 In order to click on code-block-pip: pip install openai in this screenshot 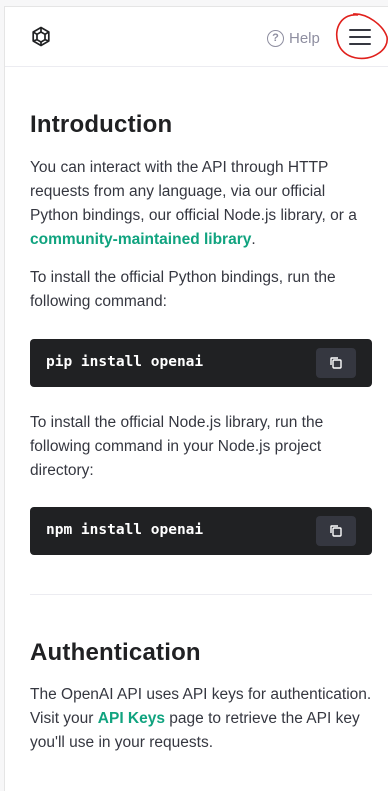, I will do `click(201, 363)`.